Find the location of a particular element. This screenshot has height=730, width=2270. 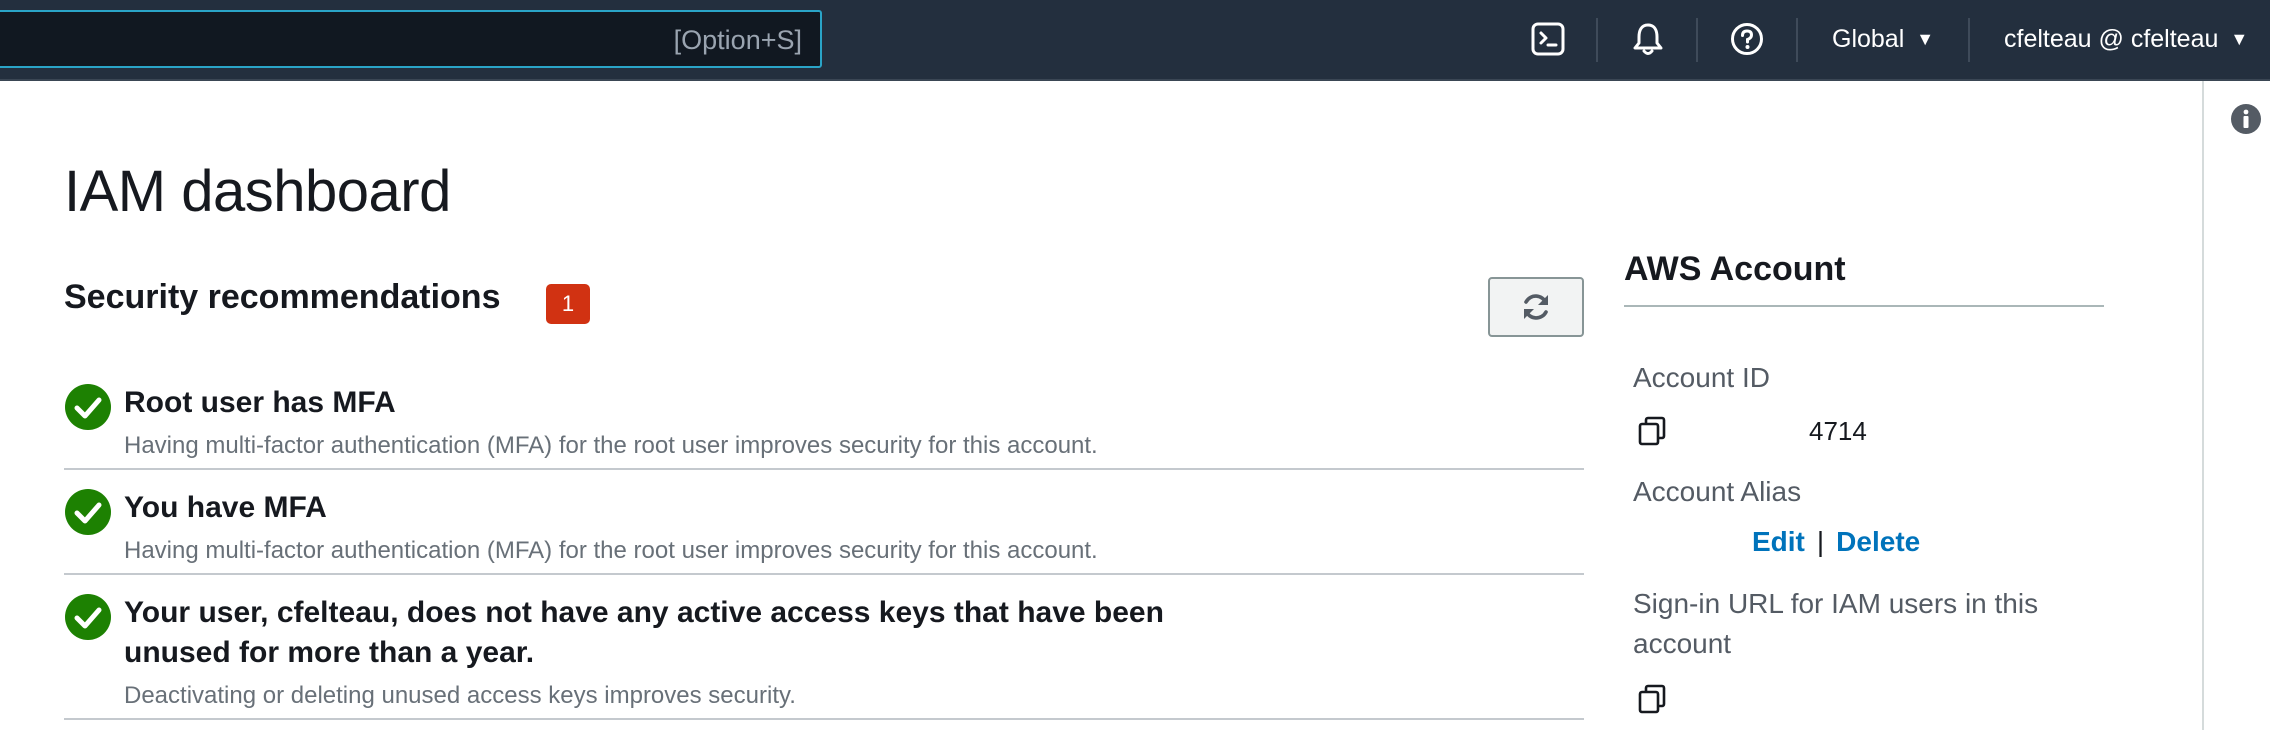

recommendation-title: Root user has MFA is located at coordinates (260, 402).